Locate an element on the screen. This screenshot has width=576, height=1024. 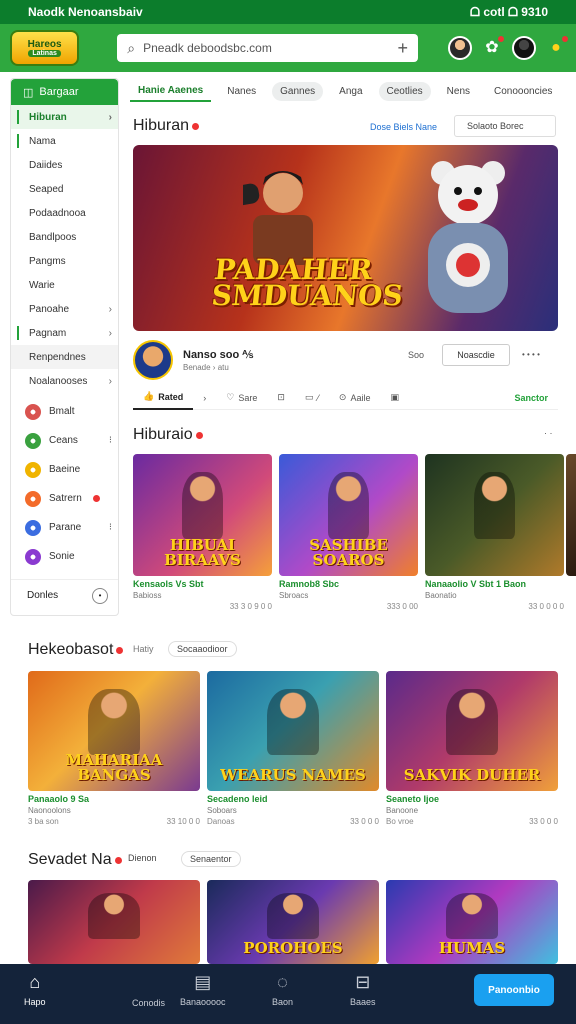
sidebar-game-item: Bmalt is located at coordinates (64, 411).